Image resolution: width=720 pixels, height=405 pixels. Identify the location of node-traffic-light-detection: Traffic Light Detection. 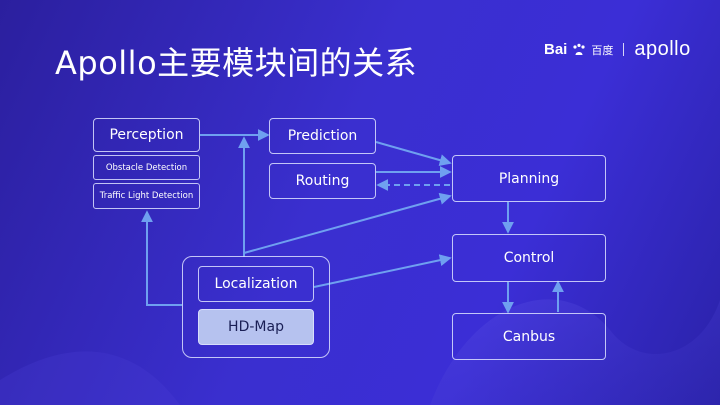
(146, 196).